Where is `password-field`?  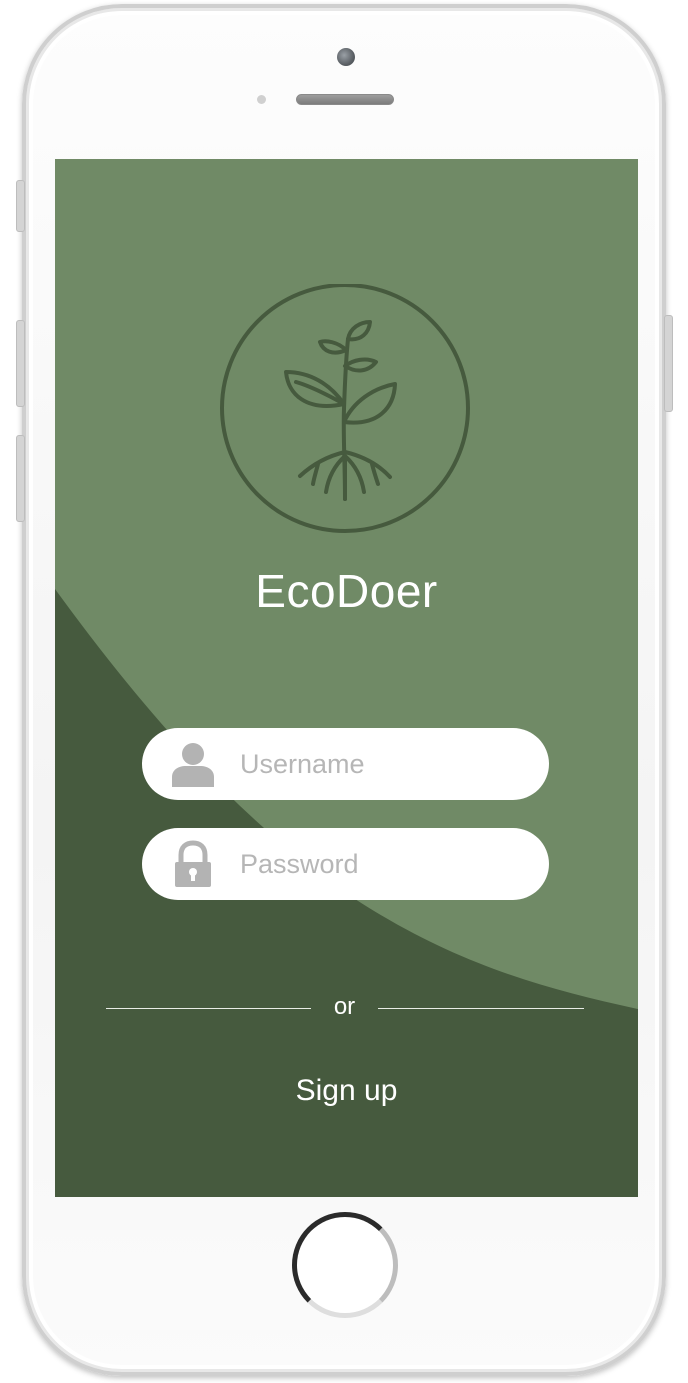
password-field is located at coordinates (345, 864).